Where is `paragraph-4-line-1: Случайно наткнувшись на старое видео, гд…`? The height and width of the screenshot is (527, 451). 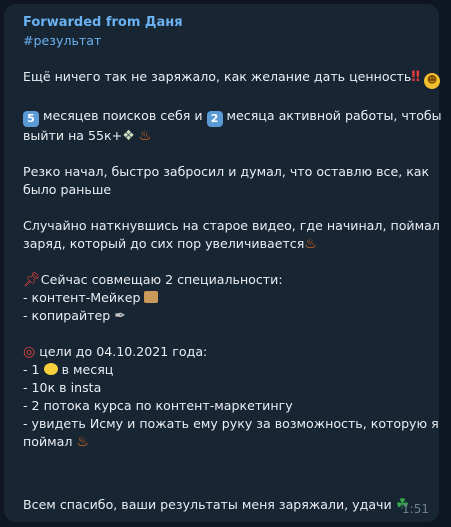 paragraph-4-line-1: Случайно наткнувшись на старое видео, гд… is located at coordinates (231, 225).